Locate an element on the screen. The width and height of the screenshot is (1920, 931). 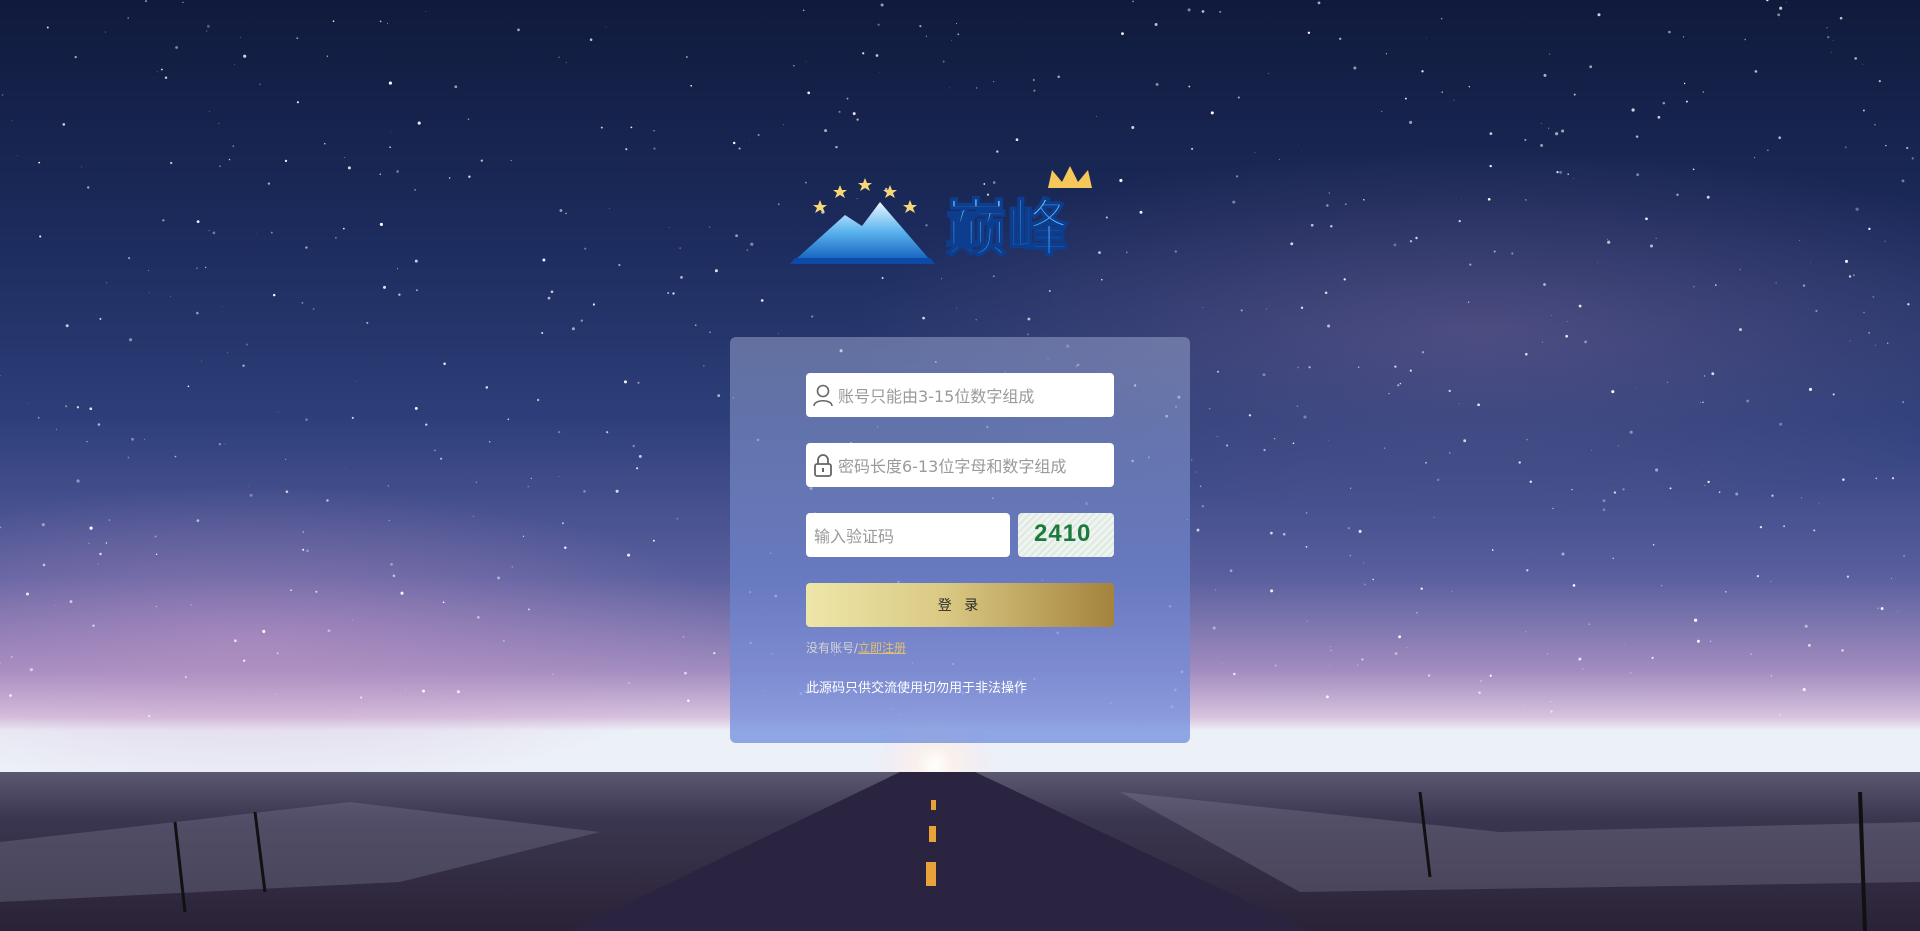
login-button: 登 录 is located at coordinates (960, 605).